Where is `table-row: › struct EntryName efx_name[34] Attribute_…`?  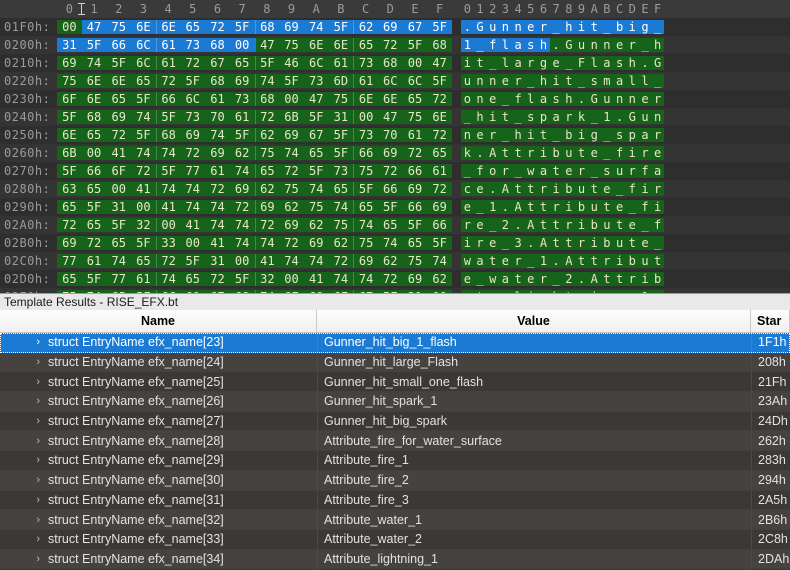
table-row: › struct EntryName efx_name[34] Attribute_… is located at coordinates (395, 559).